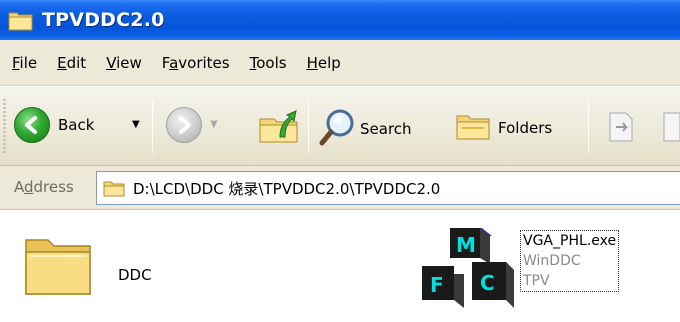  What do you see at coordinates (76, 125) in the screenshot?
I see `back-label: Back` at bounding box center [76, 125].